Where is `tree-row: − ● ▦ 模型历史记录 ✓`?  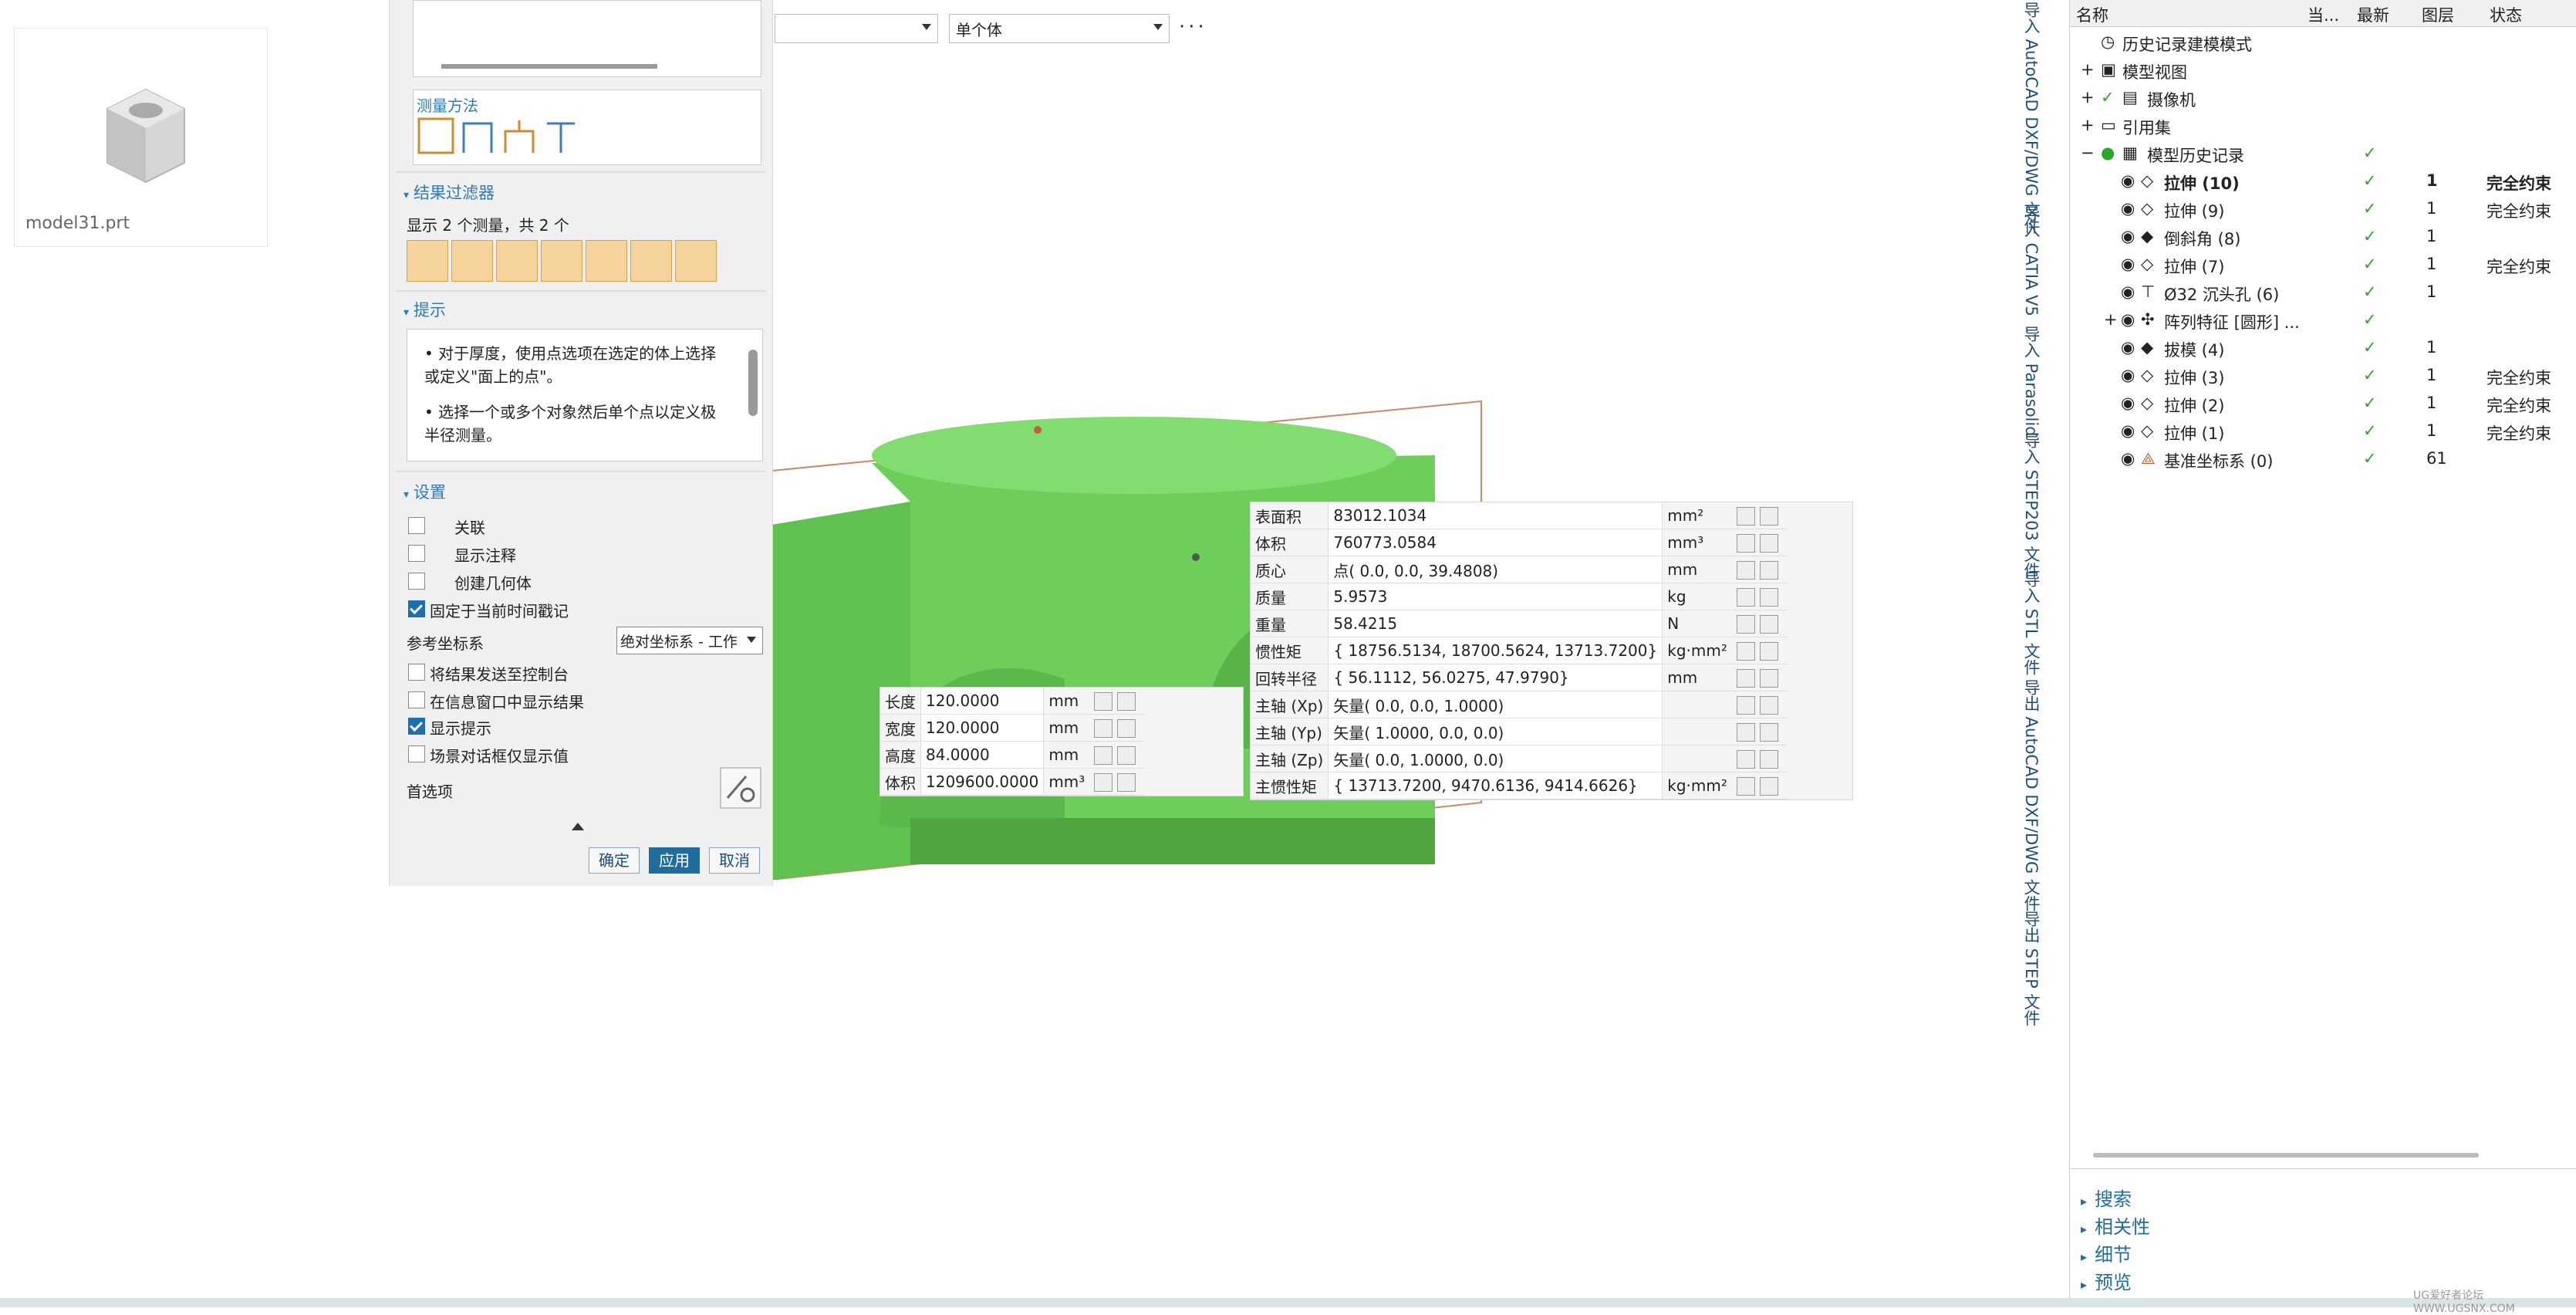 tree-row: − ● ▦ 模型历史记录 ✓ is located at coordinates (2323, 153).